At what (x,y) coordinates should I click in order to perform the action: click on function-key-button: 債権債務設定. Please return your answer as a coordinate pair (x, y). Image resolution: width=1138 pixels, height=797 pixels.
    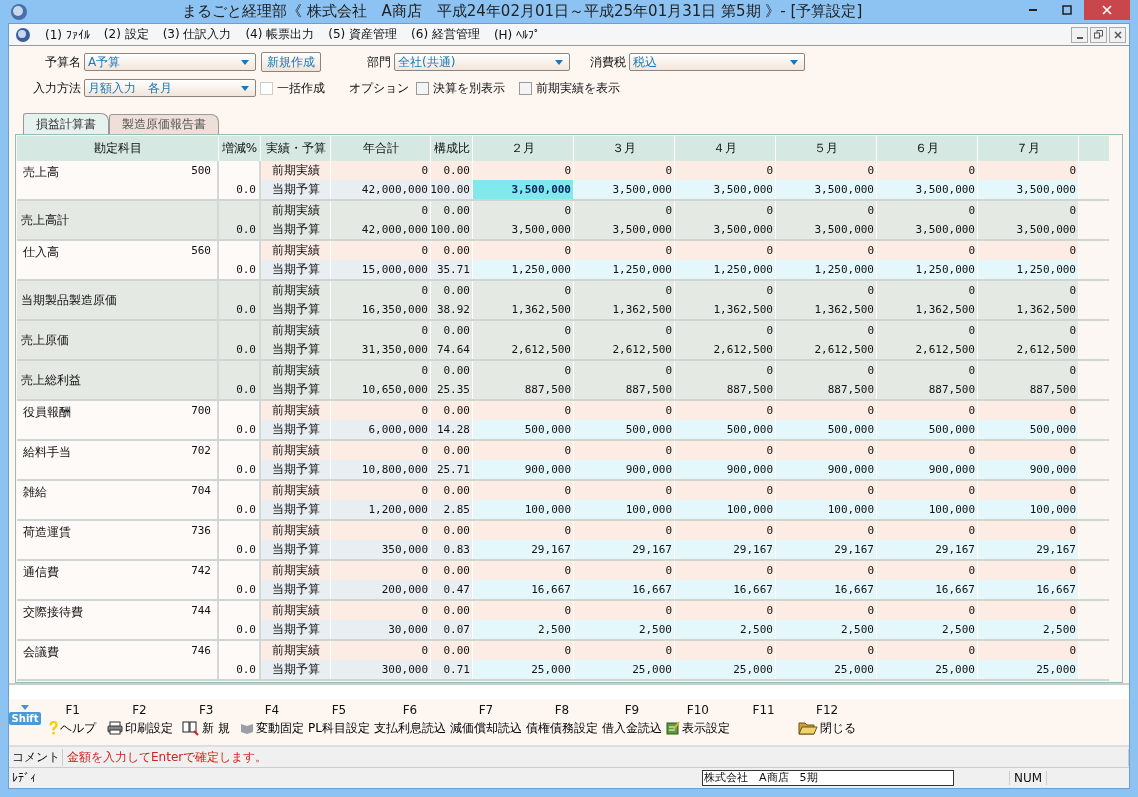
    Looking at the image, I should click on (561, 728).